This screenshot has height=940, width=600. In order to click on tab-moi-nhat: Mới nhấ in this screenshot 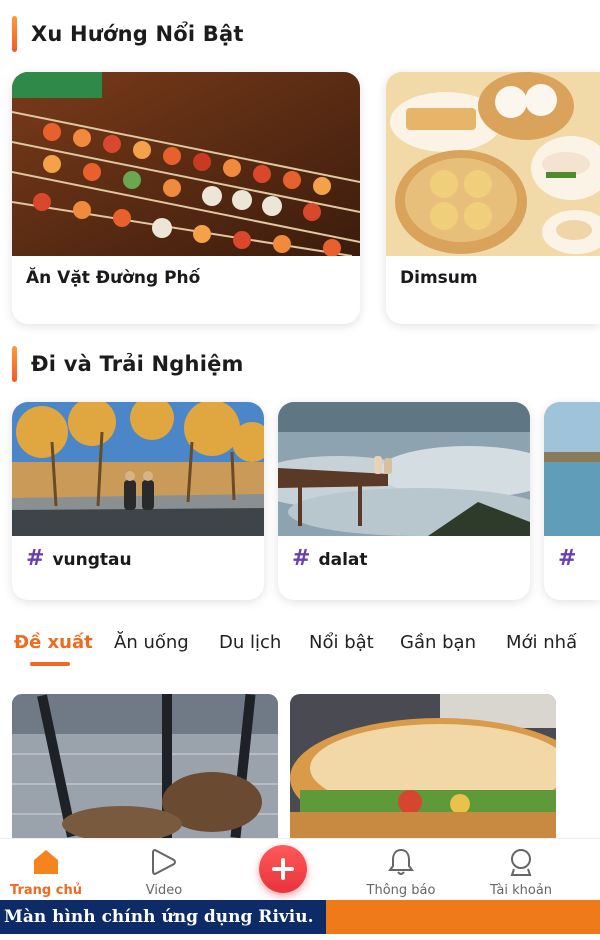, I will do `click(541, 642)`.